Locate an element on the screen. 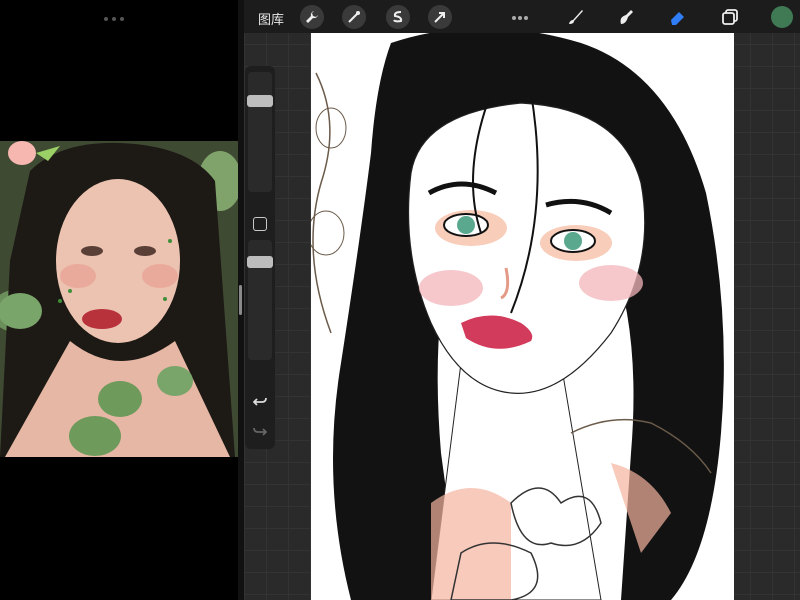  opacity-thumb is located at coordinates (260, 262).